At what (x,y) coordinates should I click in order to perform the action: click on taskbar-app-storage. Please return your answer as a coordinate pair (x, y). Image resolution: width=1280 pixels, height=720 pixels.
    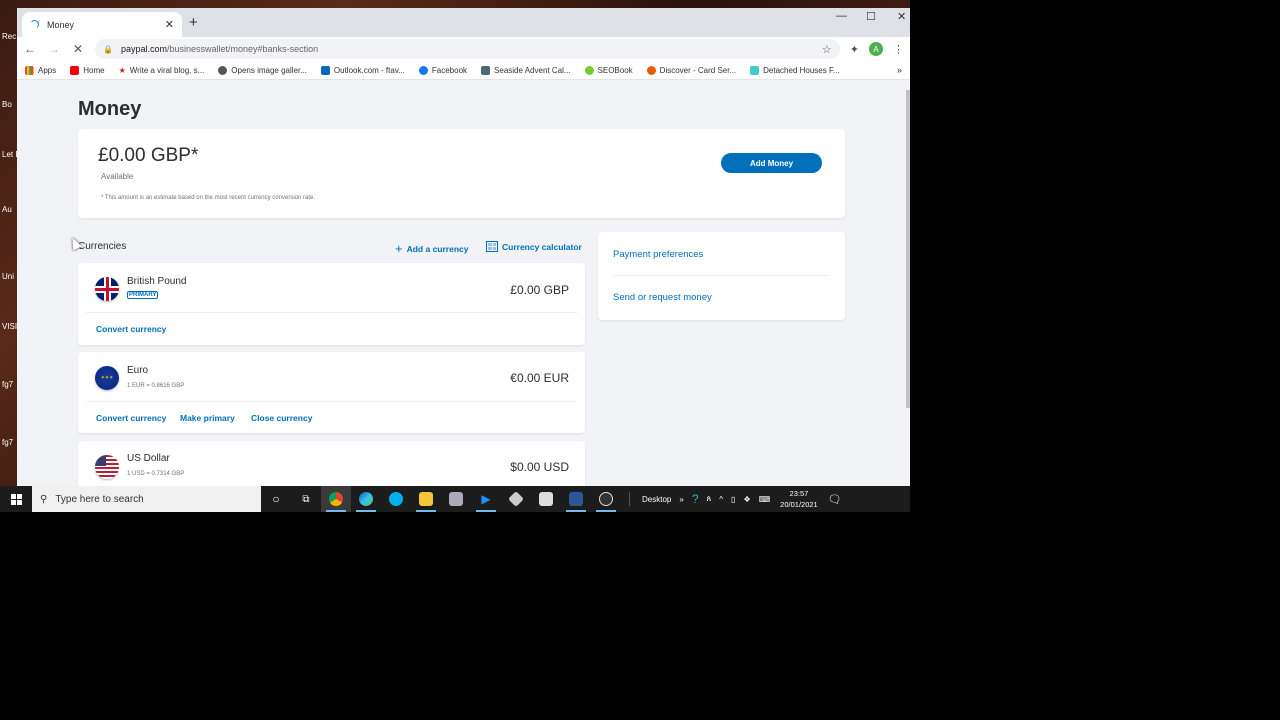
    Looking at the image, I should click on (516, 499).